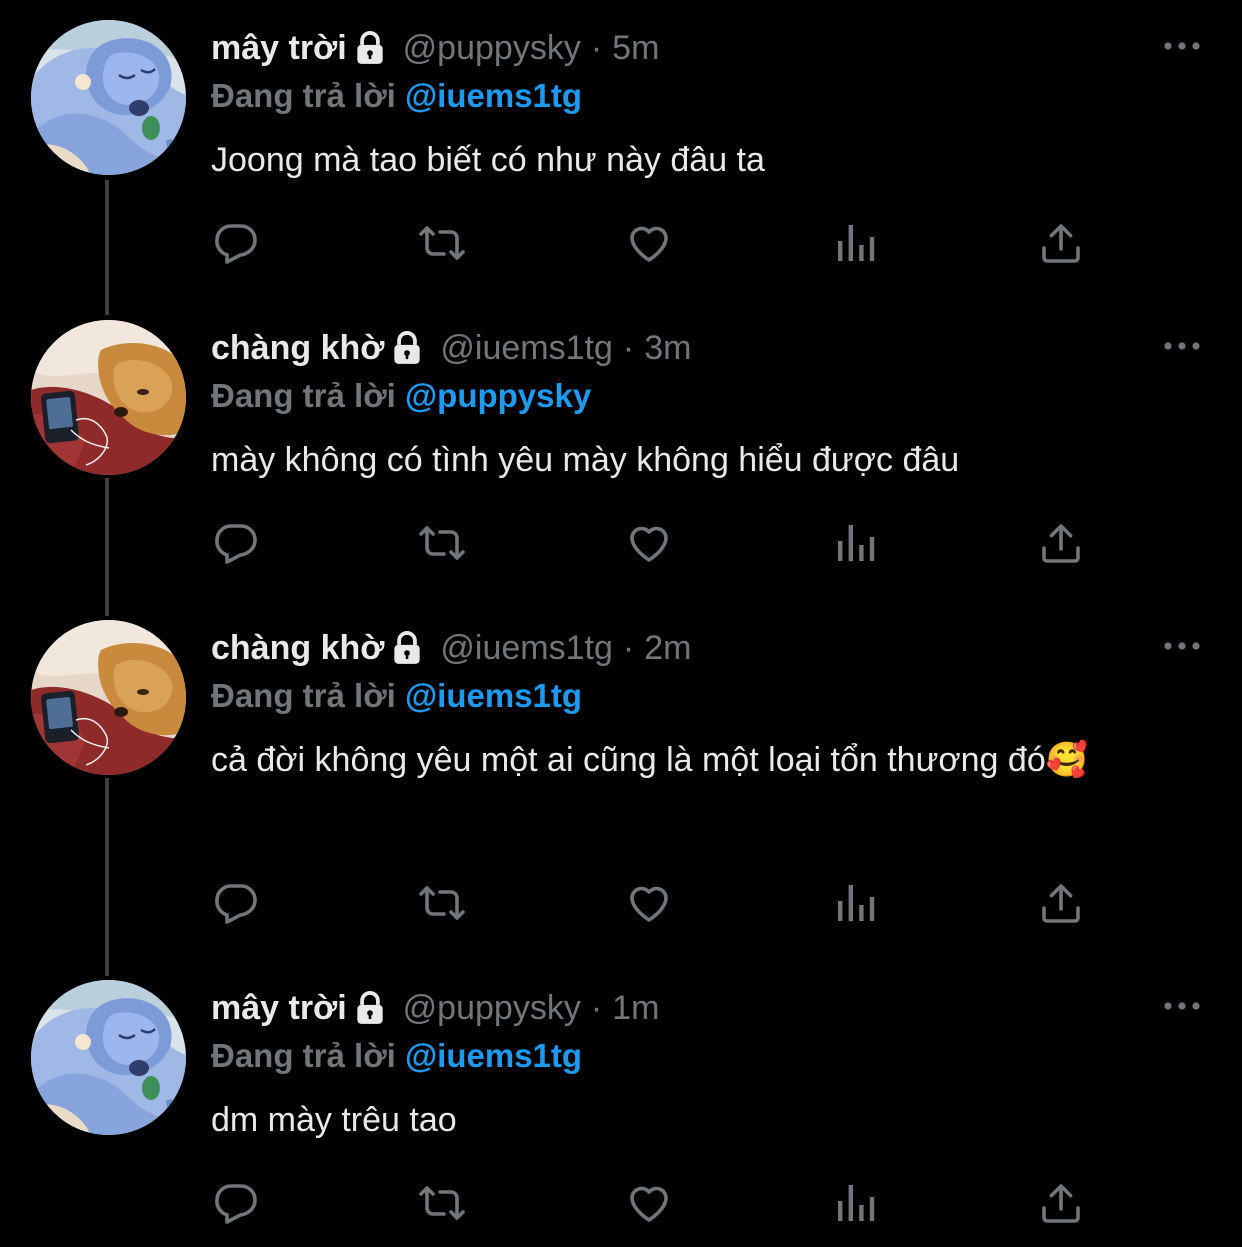  What do you see at coordinates (635, 1008) in the screenshot?
I see `timestamp: 1m` at bounding box center [635, 1008].